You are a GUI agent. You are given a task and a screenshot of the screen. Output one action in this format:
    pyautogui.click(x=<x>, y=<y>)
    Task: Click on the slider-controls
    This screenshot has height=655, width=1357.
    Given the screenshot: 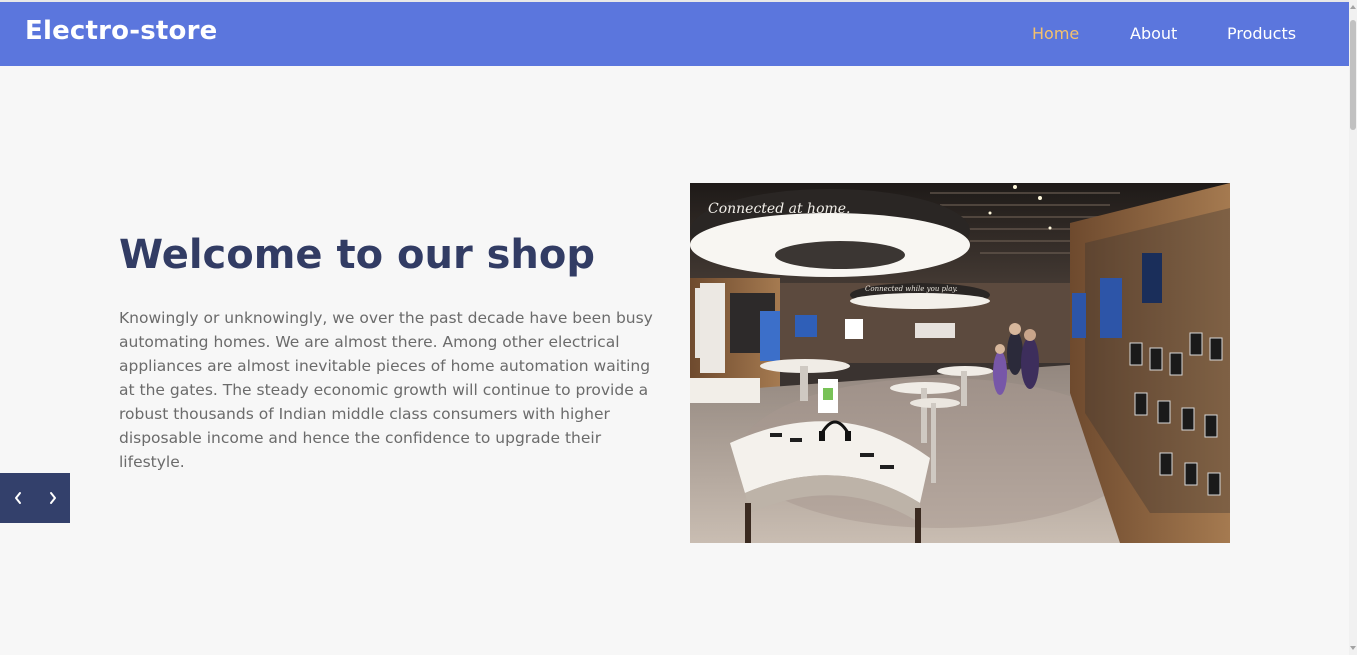 What is the action you would take?
    pyautogui.click(x=35, y=498)
    